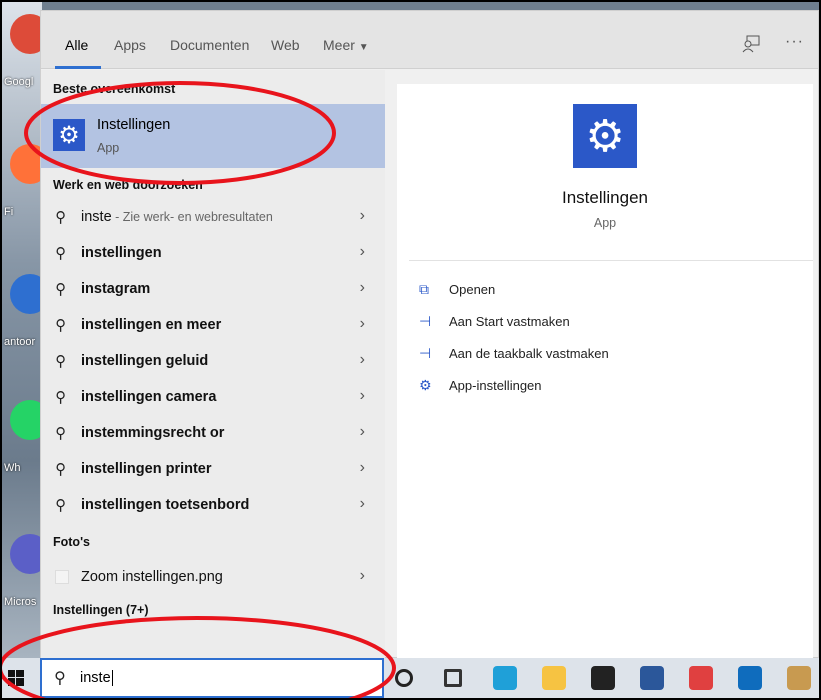 This screenshot has width=821, height=700. Describe the element at coordinates (69, 135) in the screenshot. I see `settings-app-icon: ⚙` at that location.